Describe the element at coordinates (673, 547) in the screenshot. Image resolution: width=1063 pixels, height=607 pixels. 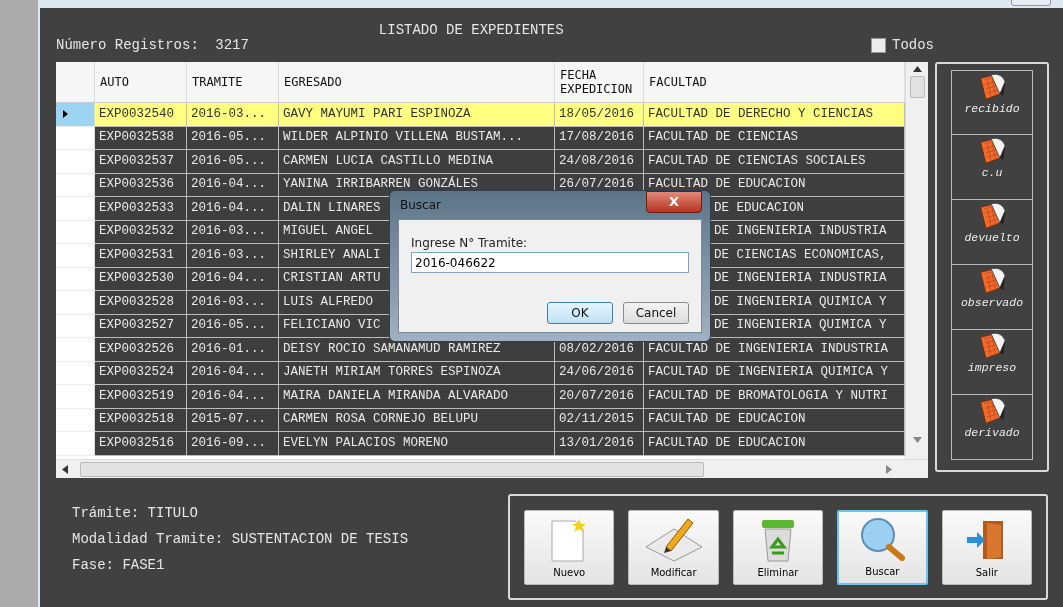
I see `toolbar-button: Modificar` at that location.